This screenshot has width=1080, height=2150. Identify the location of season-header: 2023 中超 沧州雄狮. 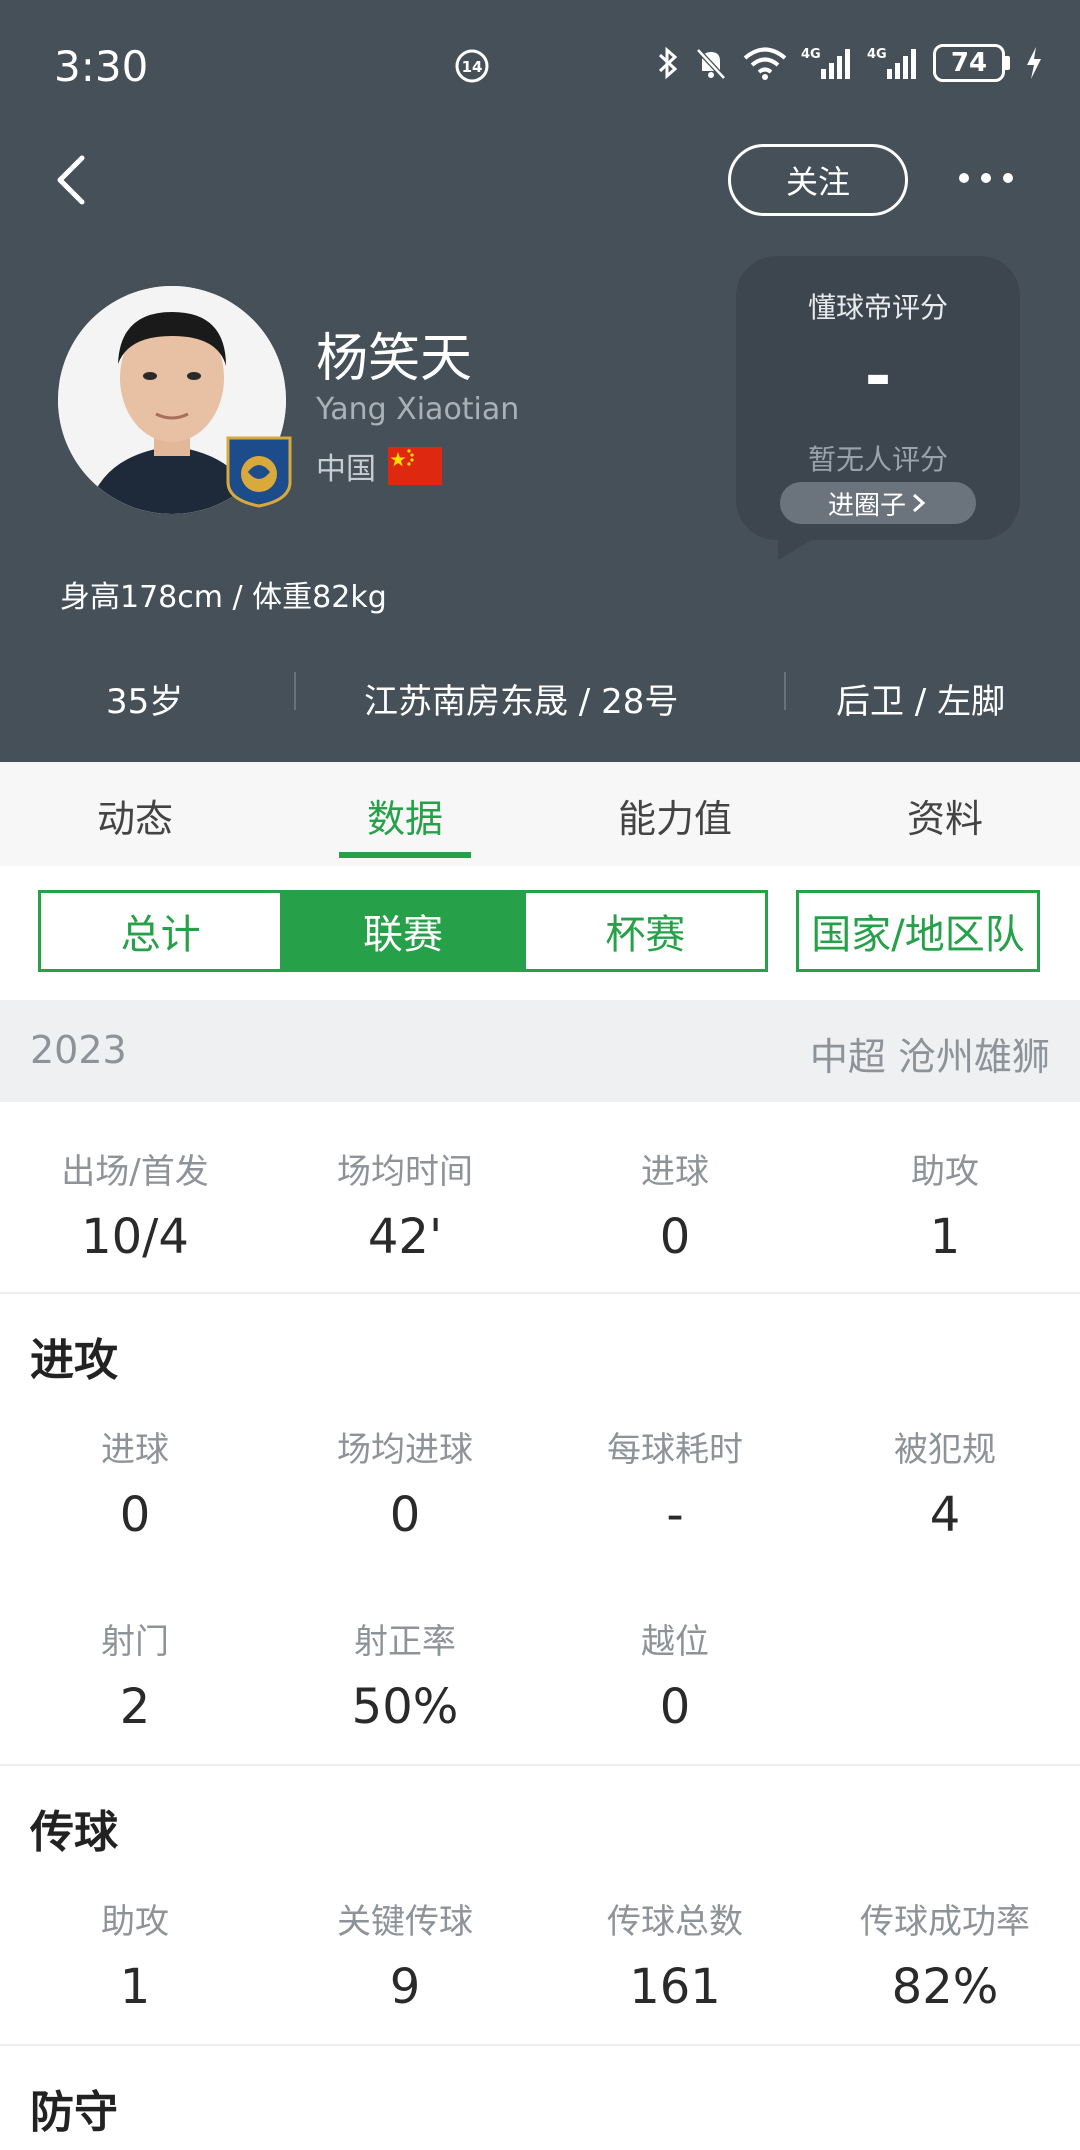
(540, 1051).